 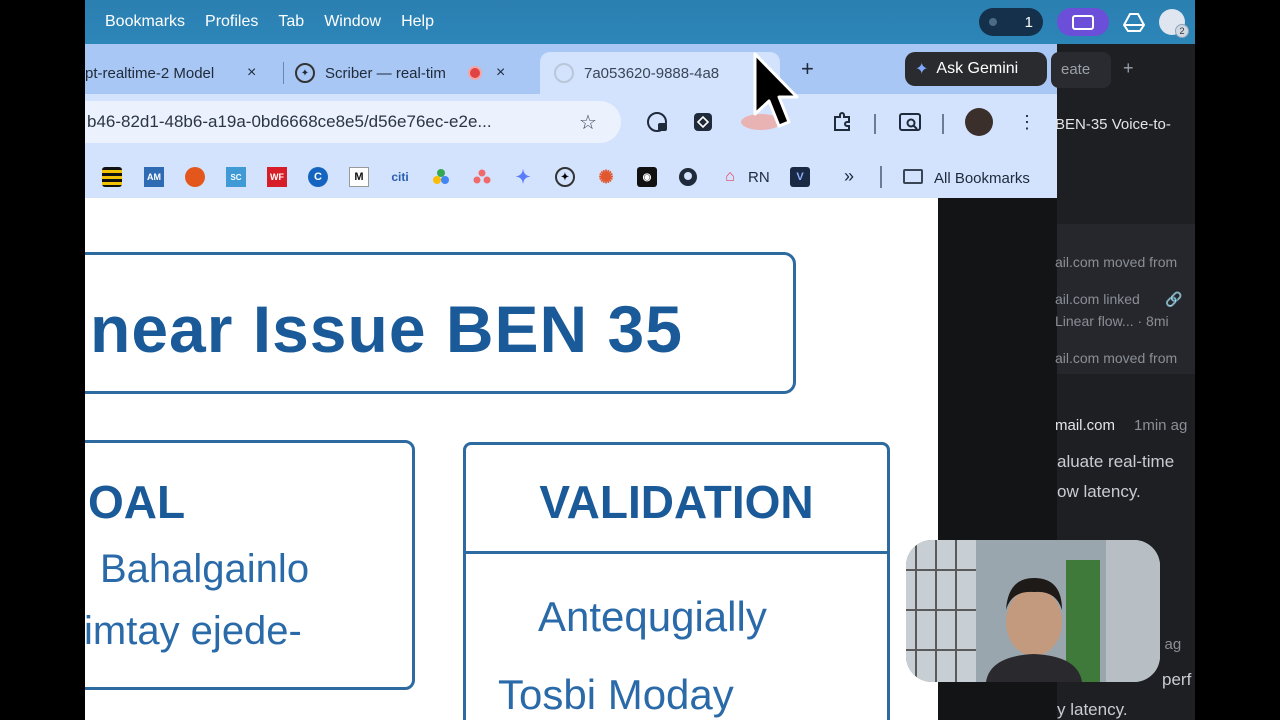 I want to click on webcam-overlay, so click(x=1033, y=611).